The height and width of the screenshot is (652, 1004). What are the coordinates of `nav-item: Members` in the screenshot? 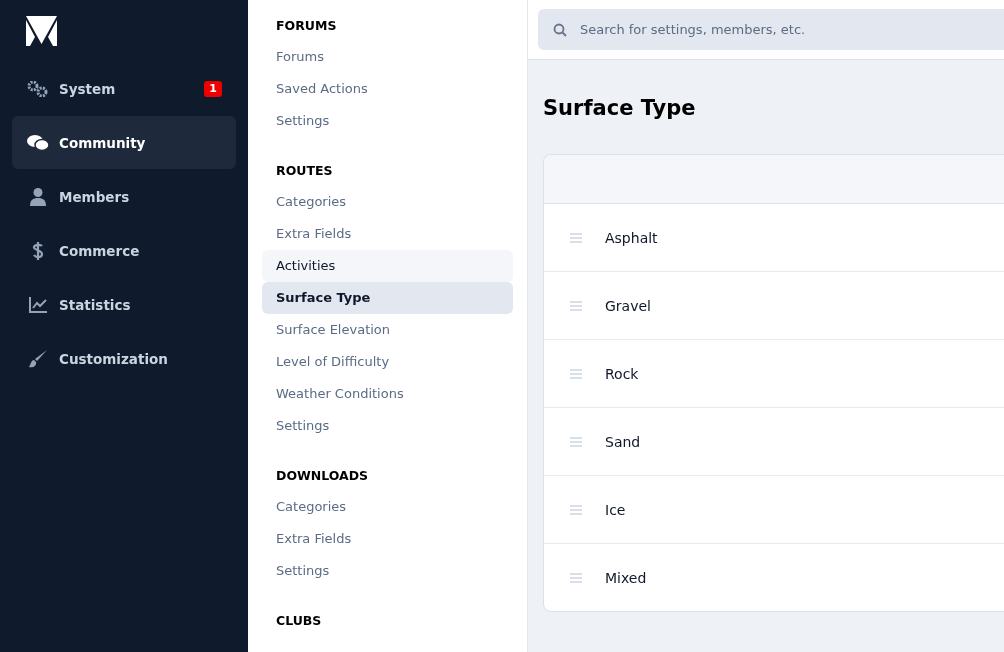 It's located at (124, 196).